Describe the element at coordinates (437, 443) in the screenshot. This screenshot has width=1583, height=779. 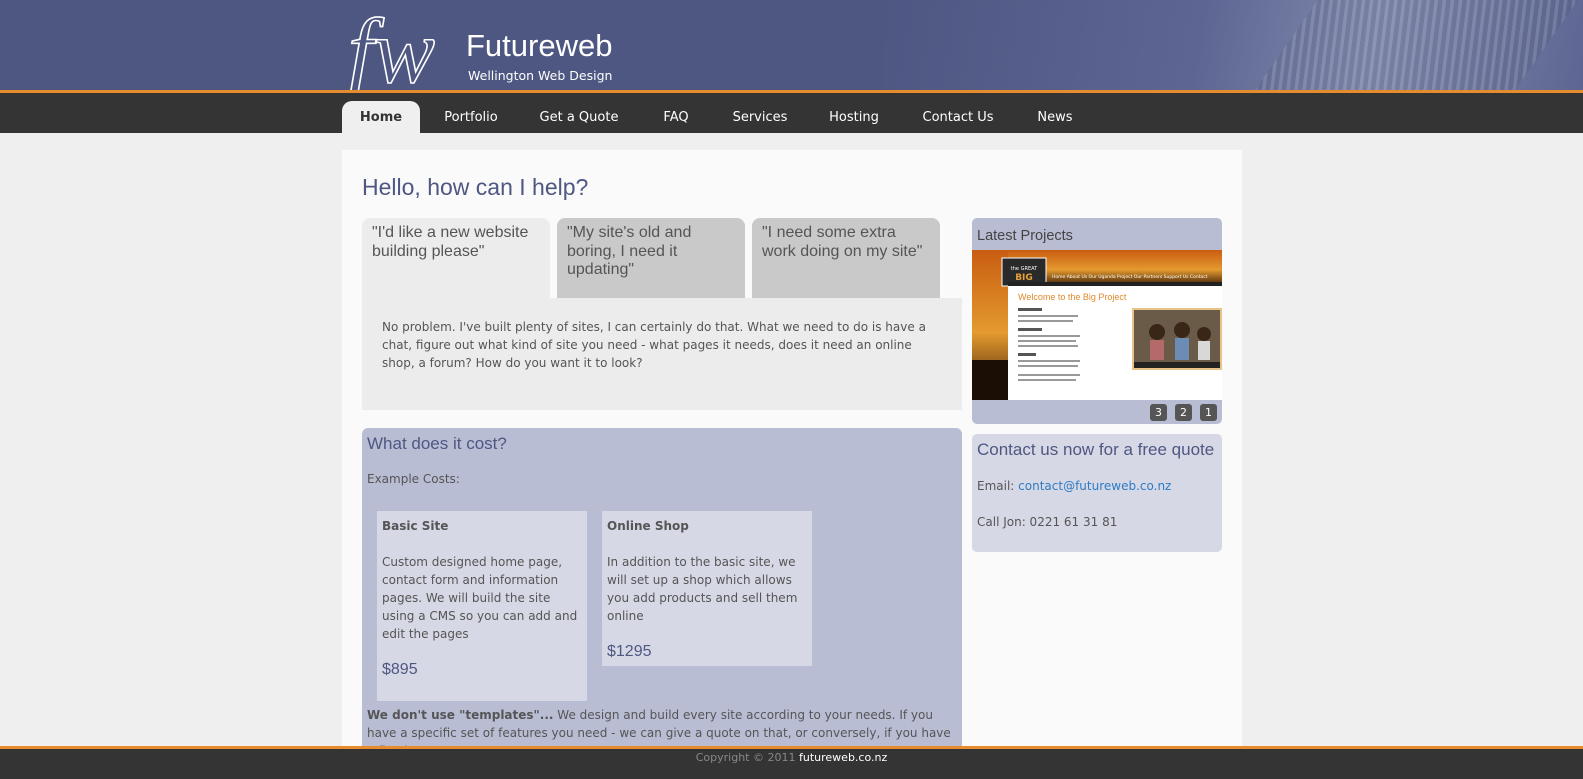
I see `cost-title: What does it cost?` at that location.